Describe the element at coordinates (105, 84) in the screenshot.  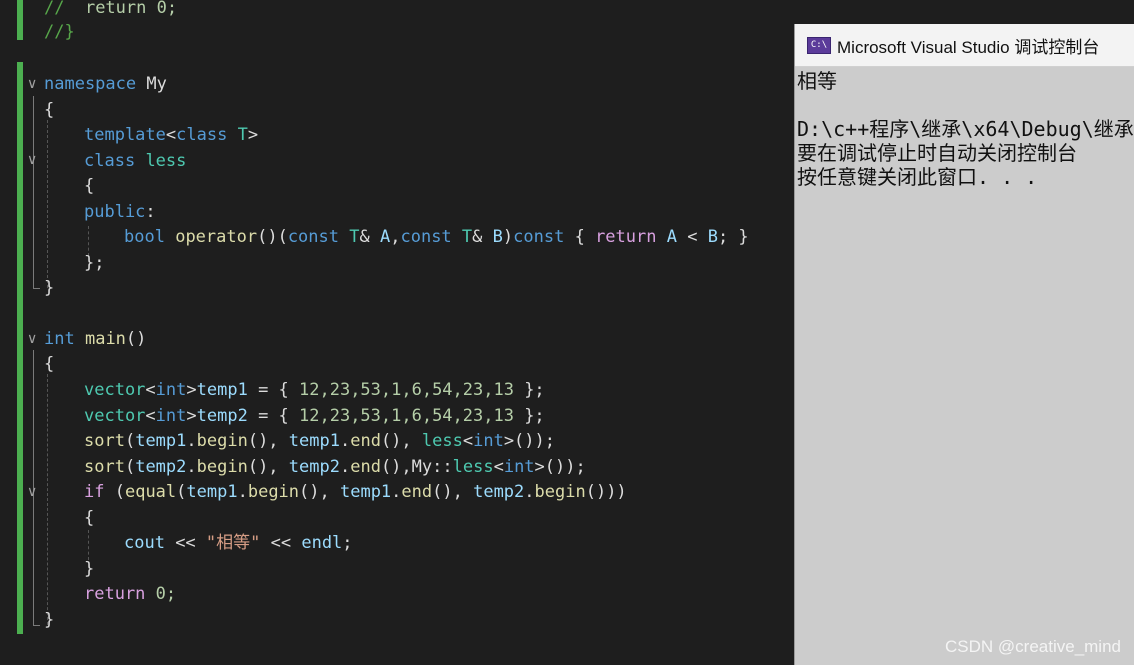
I see `code-line: namespace My` at that location.